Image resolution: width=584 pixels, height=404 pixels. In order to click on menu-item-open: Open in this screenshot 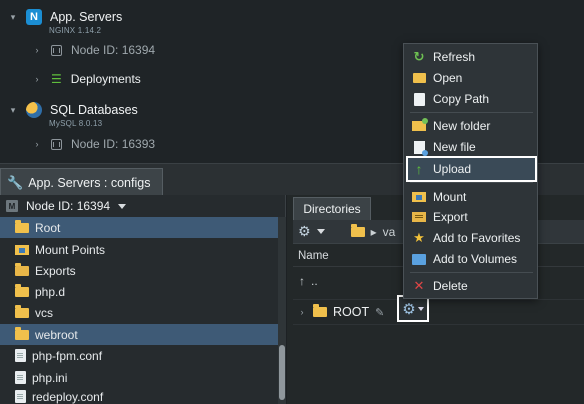, I will do `click(471, 78)`.